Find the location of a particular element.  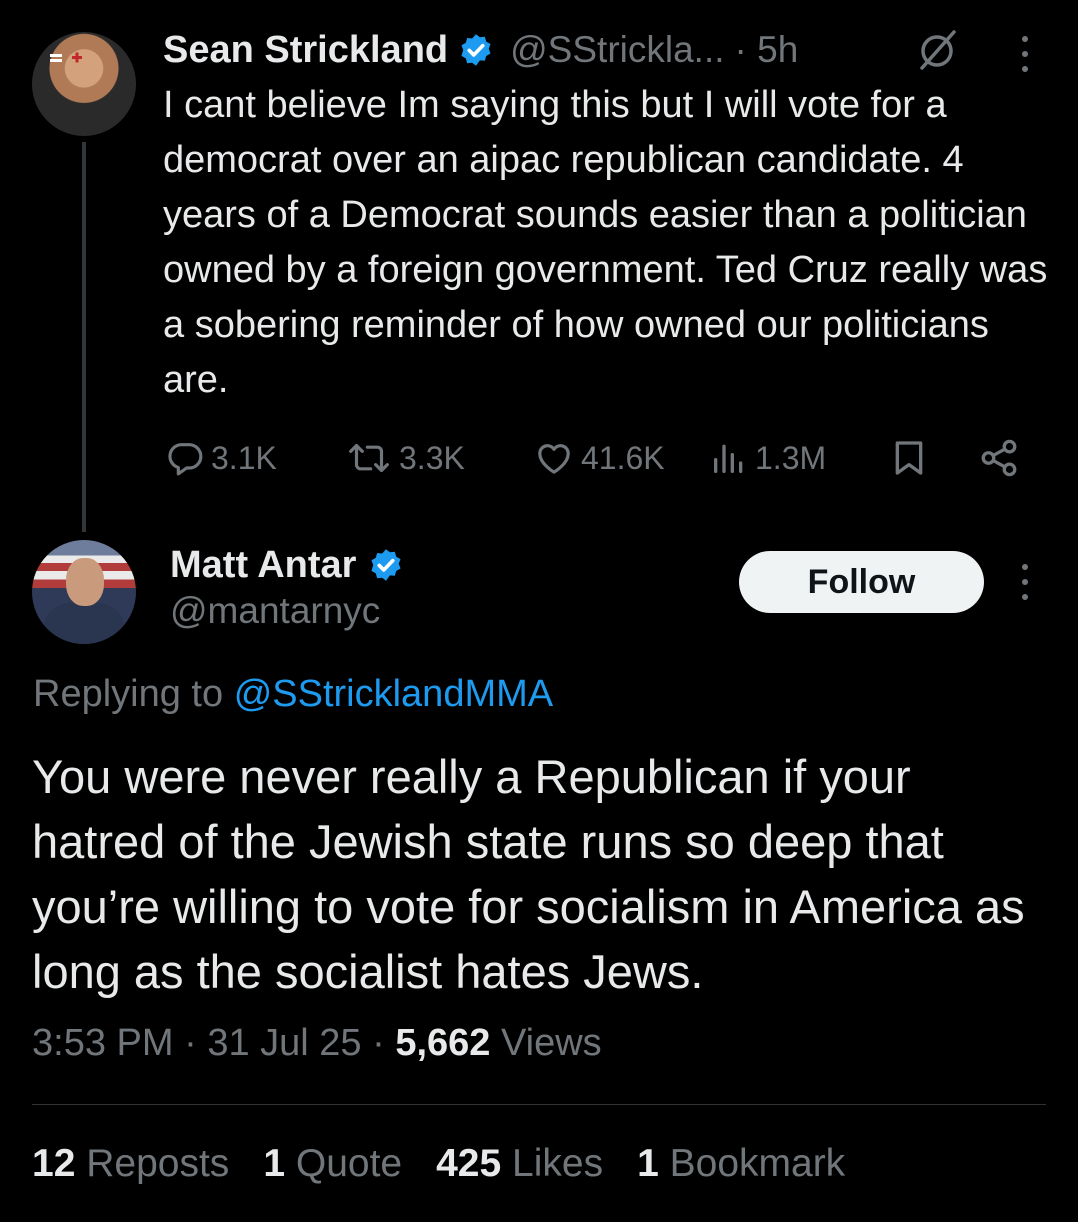

author-name: Sean Strickland is located at coordinates (305, 50).